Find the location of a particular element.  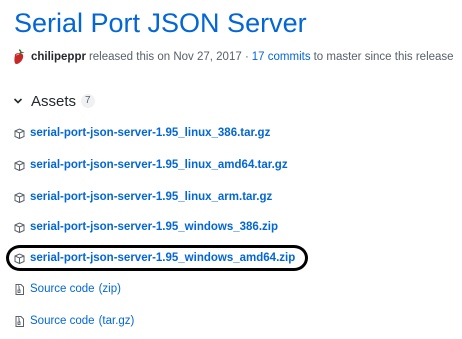

source-code-format: (tar.gz) is located at coordinates (117, 321).